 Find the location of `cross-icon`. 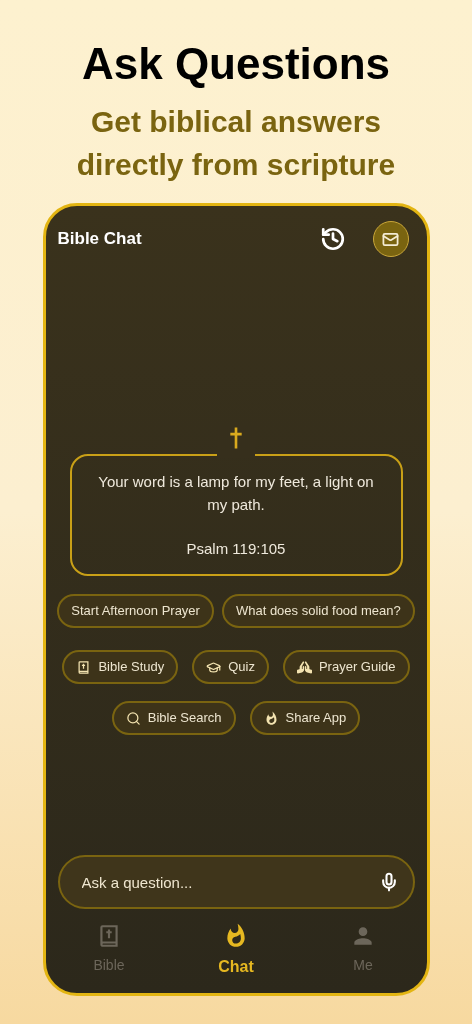

cross-icon is located at coordinates (236, 438).